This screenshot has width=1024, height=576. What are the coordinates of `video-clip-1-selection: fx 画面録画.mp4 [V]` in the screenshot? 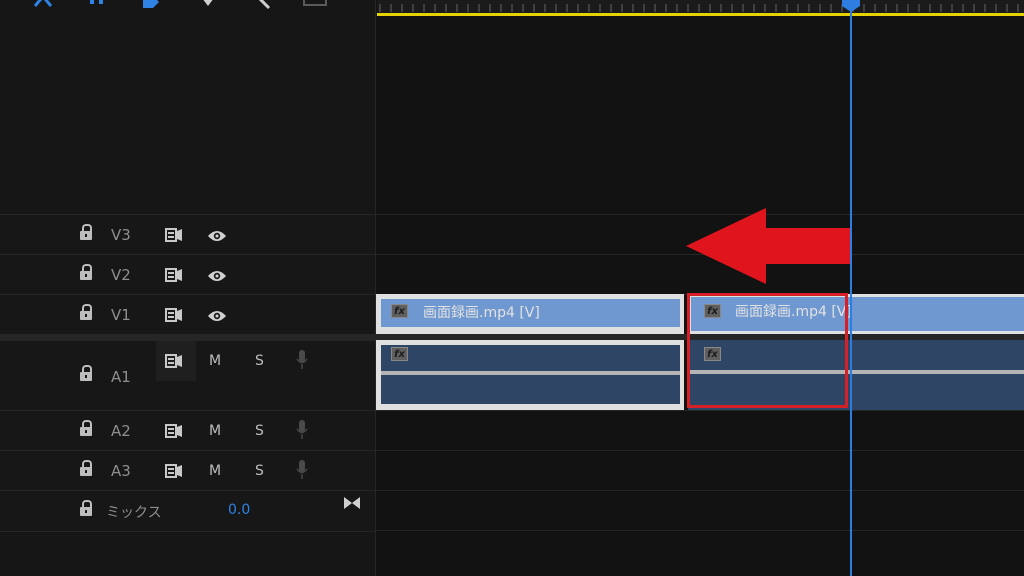 It's located at (530, 314).